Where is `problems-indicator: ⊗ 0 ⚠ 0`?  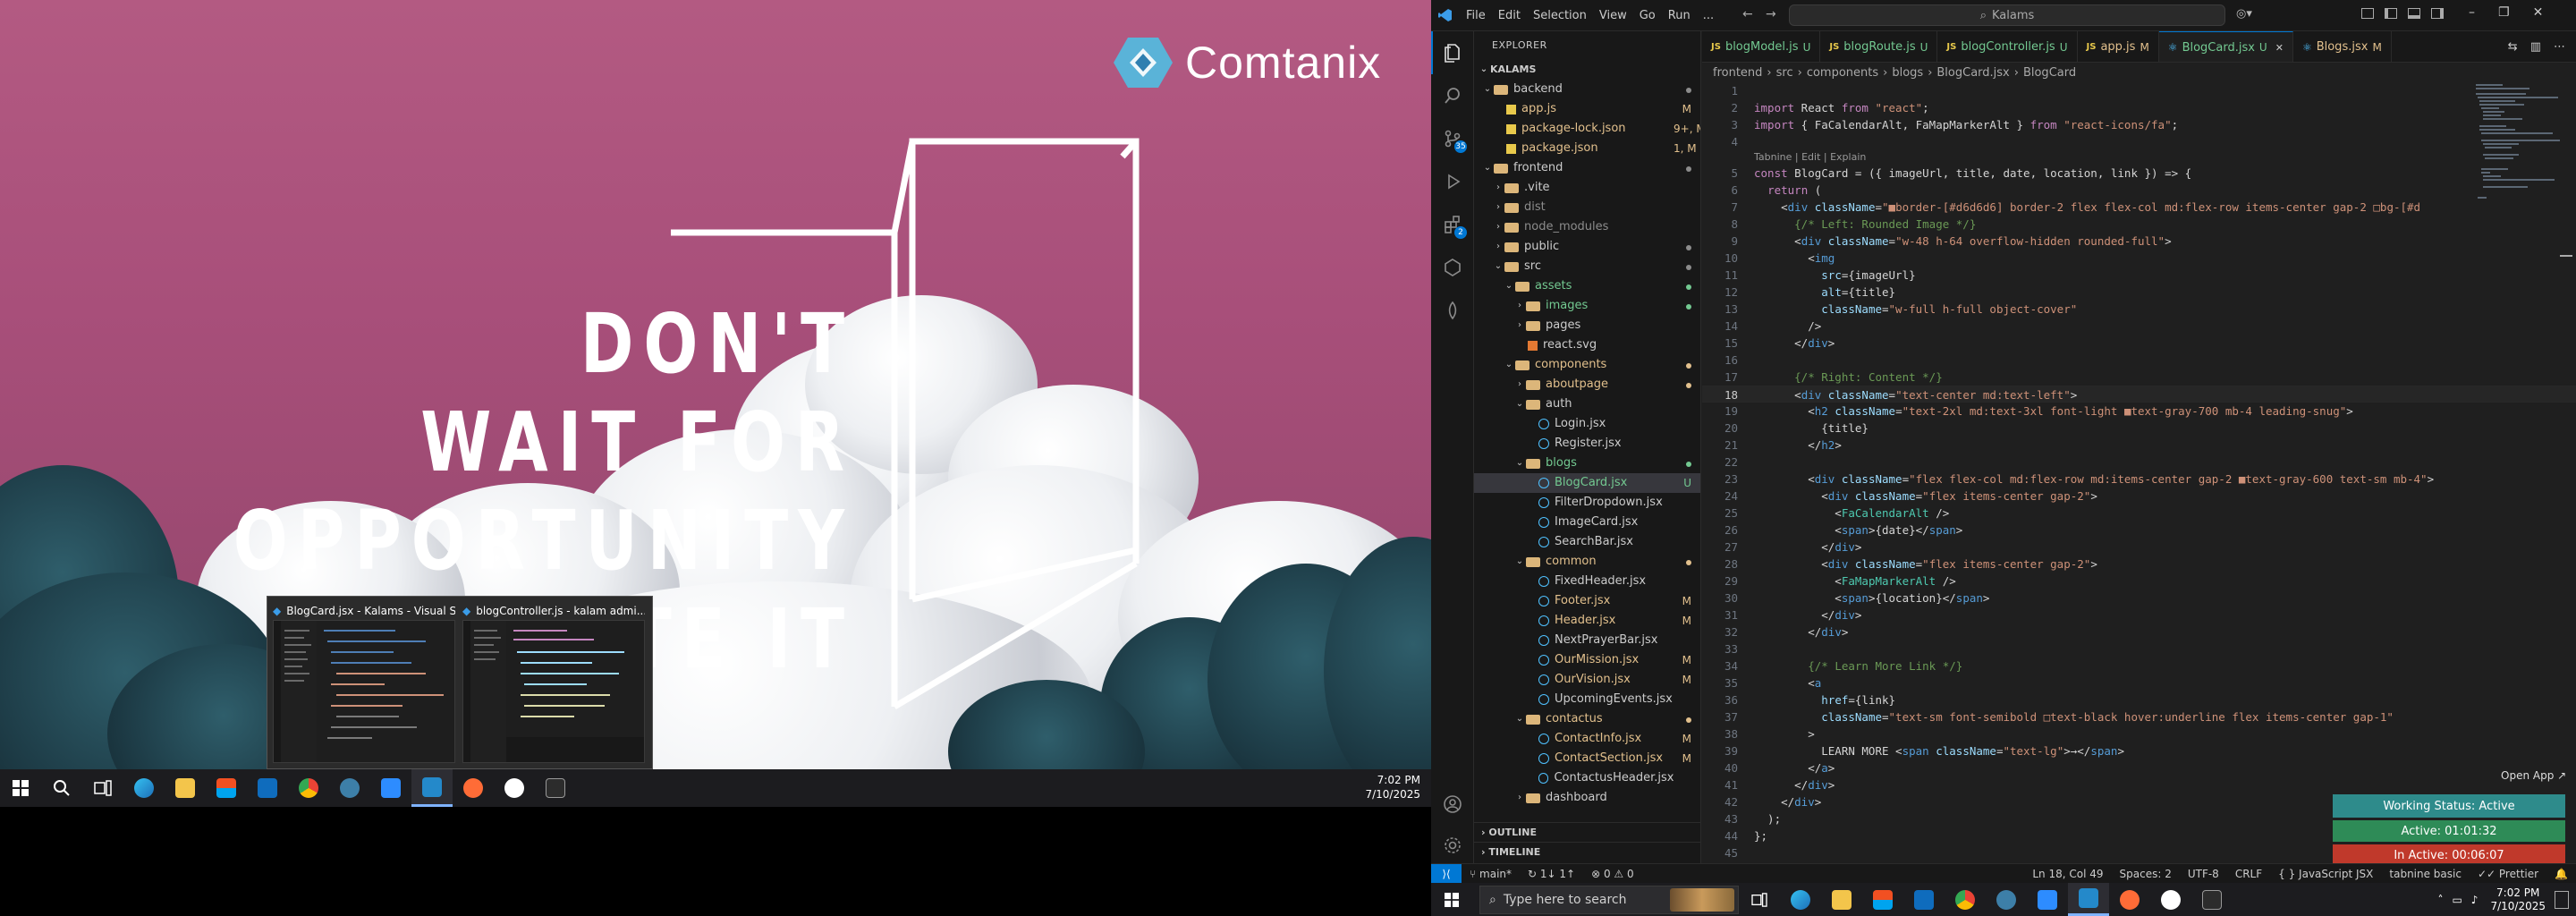 problems-indicator: ⊗ 0 ⚠ 0 is located at coordinates (1612, 874).